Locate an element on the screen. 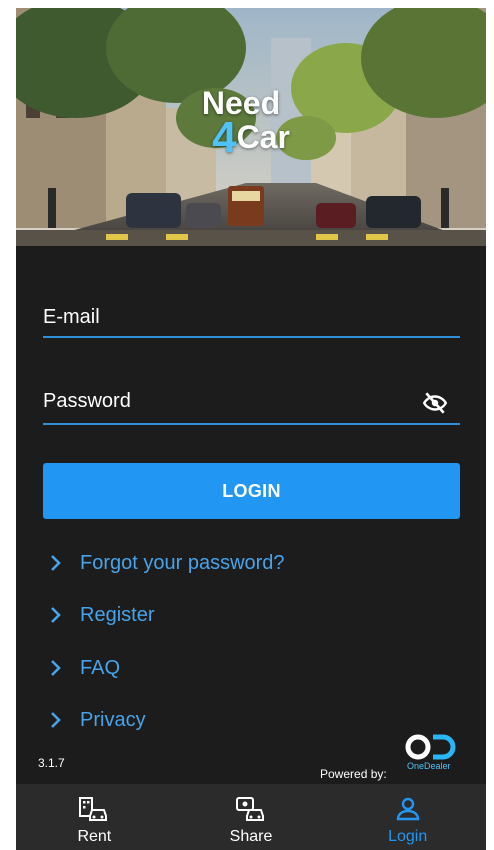  logo-car: Car is located at coordinates (263, 137).